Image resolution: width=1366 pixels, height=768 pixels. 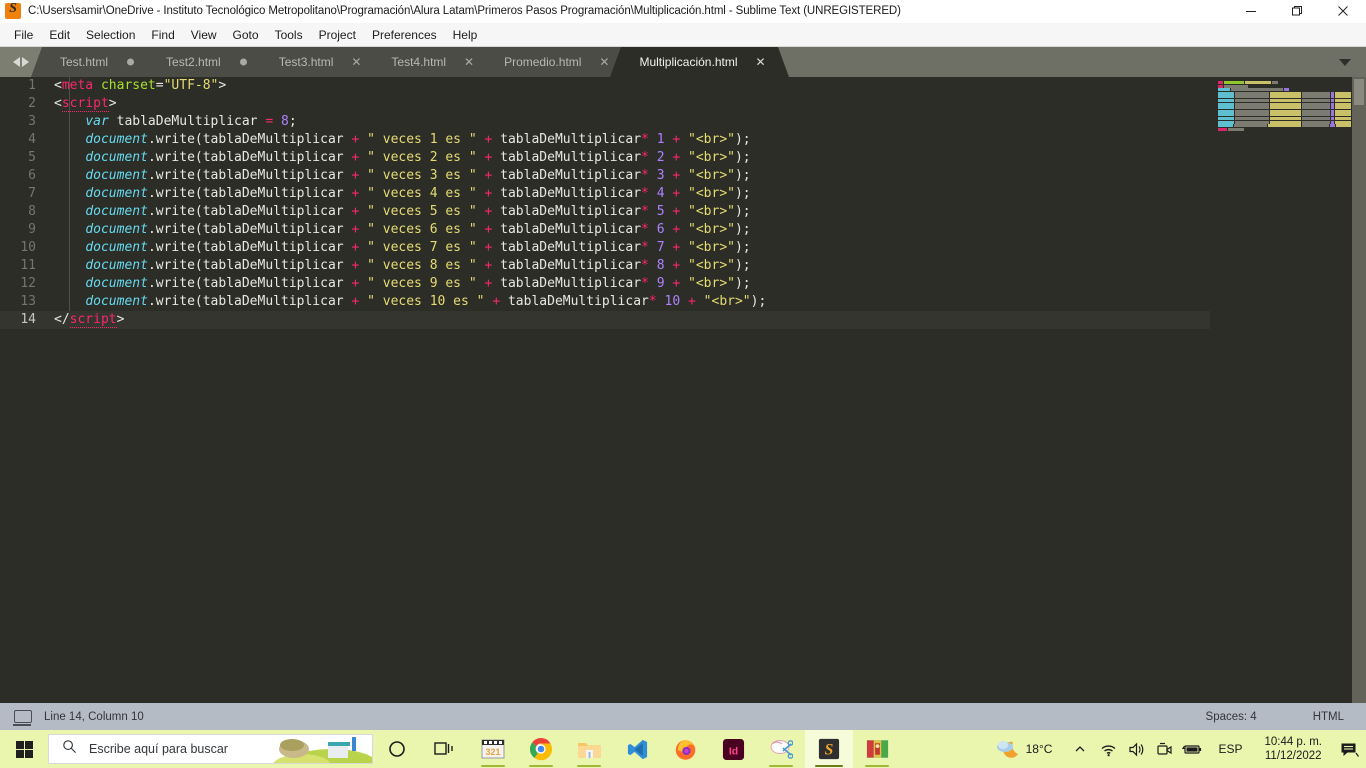 I want to click on tab-test3-html: Test3.html ✕, so click(x=317, y=62).